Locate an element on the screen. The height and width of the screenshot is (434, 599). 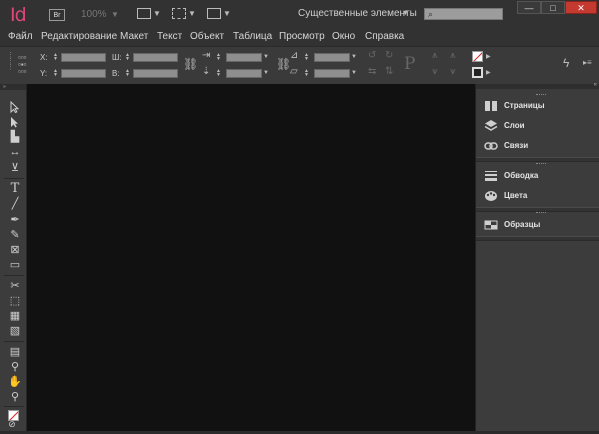
select-next-icon: ⩛ is located at coordinates (453, 72).